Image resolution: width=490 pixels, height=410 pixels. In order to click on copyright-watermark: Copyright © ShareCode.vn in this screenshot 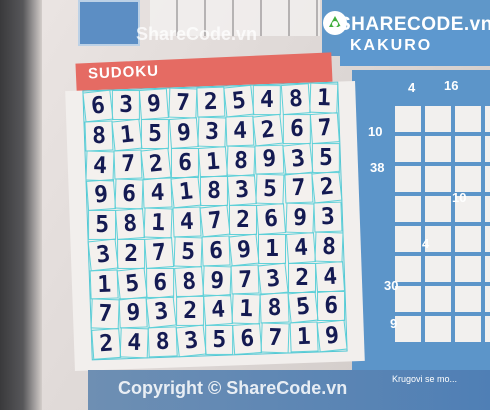, I will do `click(233, 388)`.